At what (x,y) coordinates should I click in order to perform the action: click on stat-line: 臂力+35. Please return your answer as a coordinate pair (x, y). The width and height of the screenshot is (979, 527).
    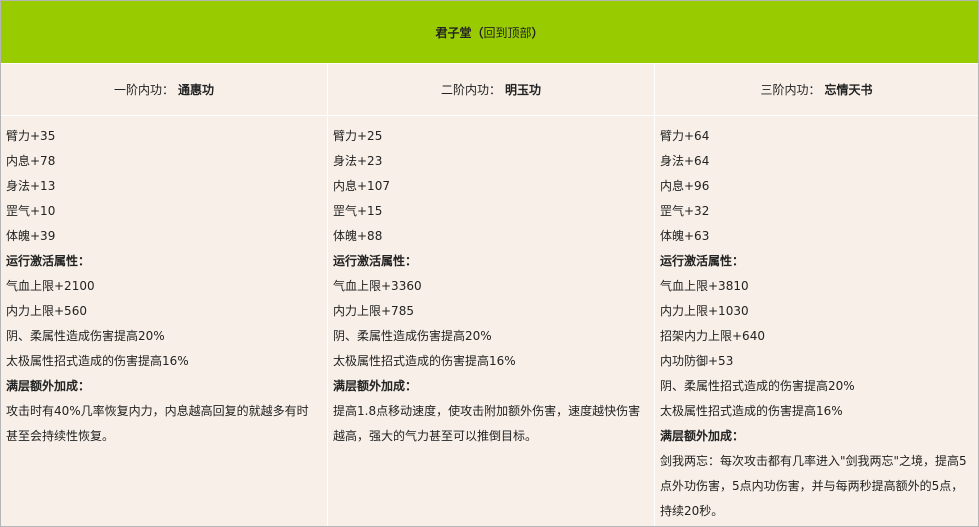
    Looking at the image, I should click on (31, 136).